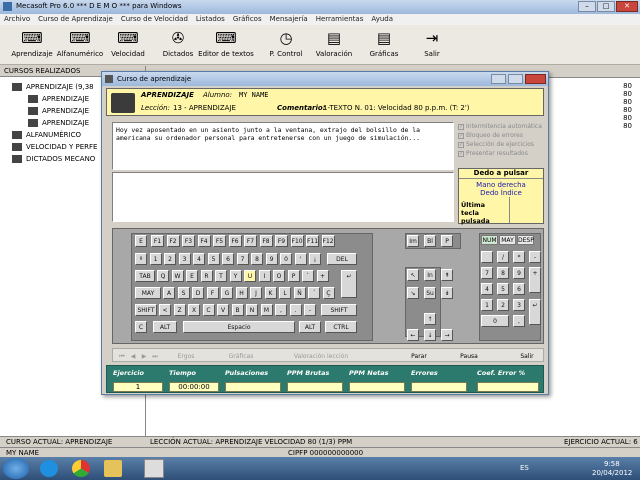  Describe the element at coordinates (208, 310) in the screenshot. I see `key-c: C` at that location.